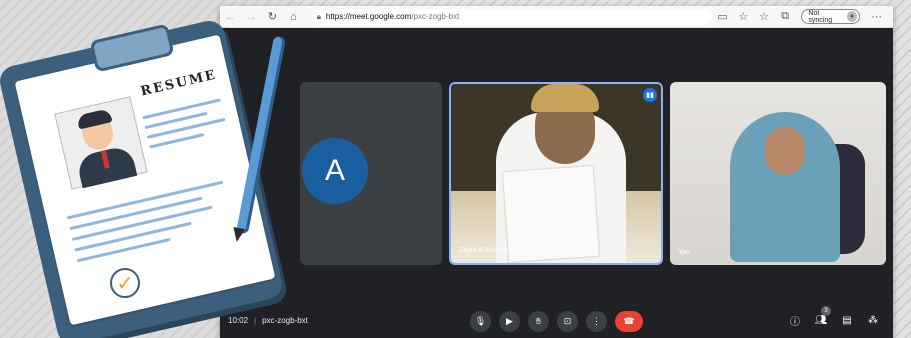  I want to click on present-screen-icon: ⊡, so click(567, 321).